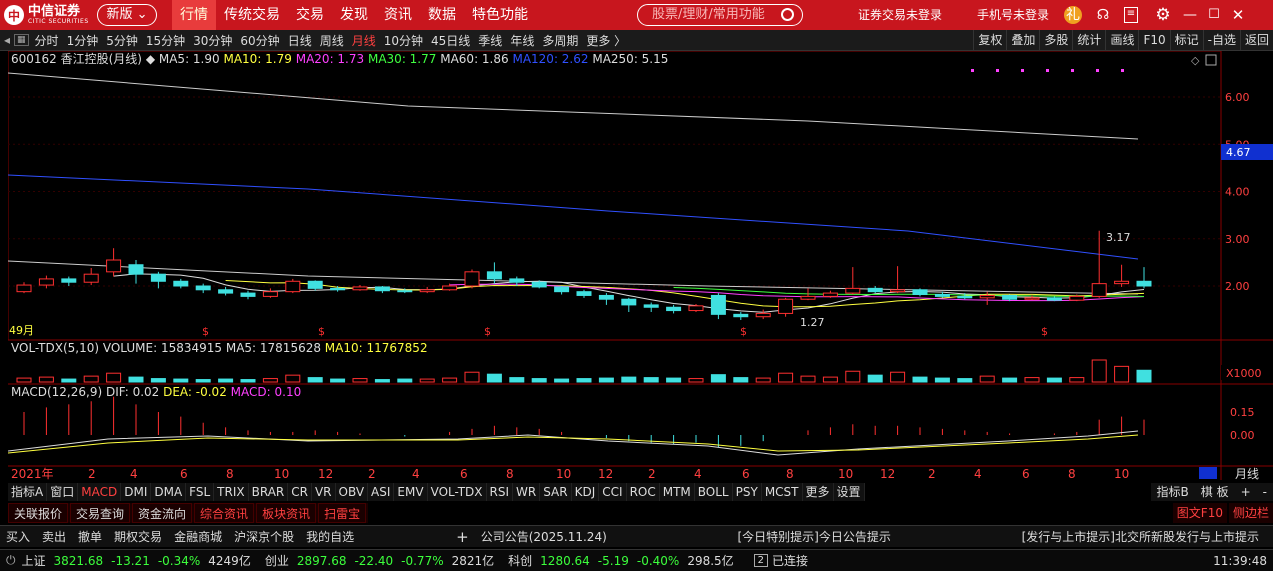 This screenshot has height=571, width=1273. What do you see at coordinates (200, 492) in the screenshot?
I see `indicator-tab-5: FSL` at bounding box center [200, 492].